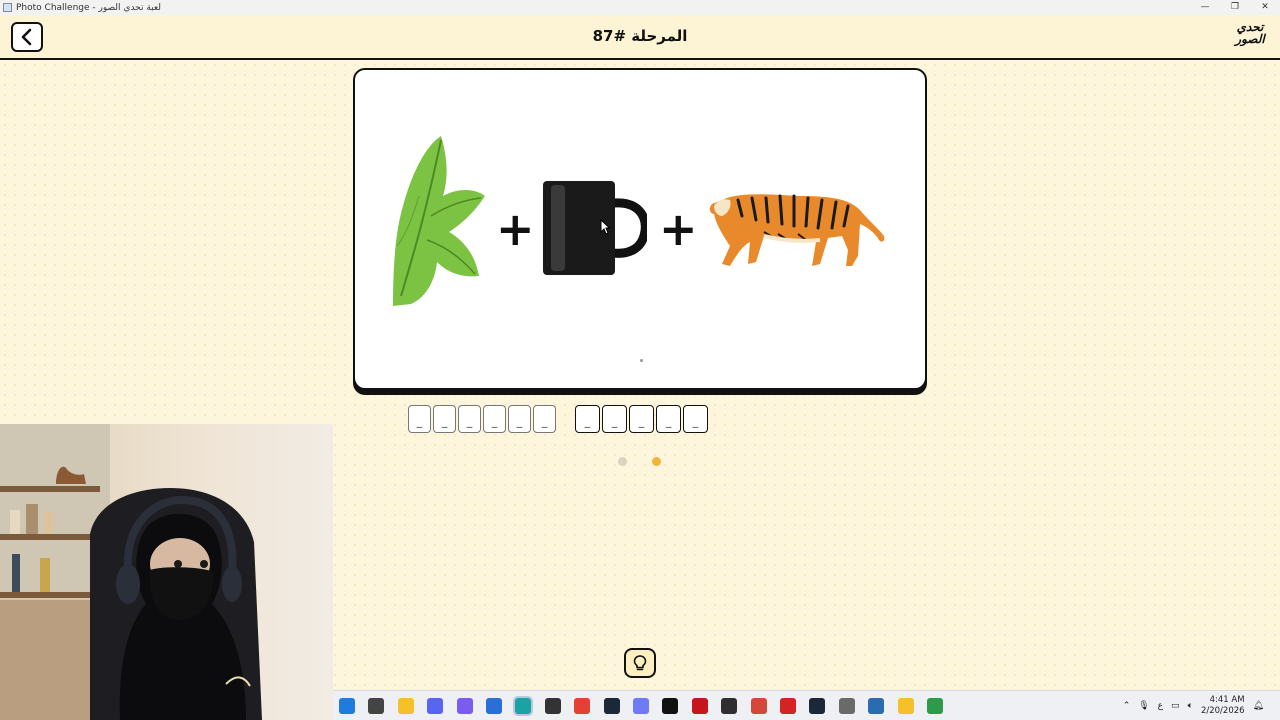  What do you see at coordinates (641, 360) in the screenshot?
I see `card-indicator-dot` at bounding box center [641, 360].